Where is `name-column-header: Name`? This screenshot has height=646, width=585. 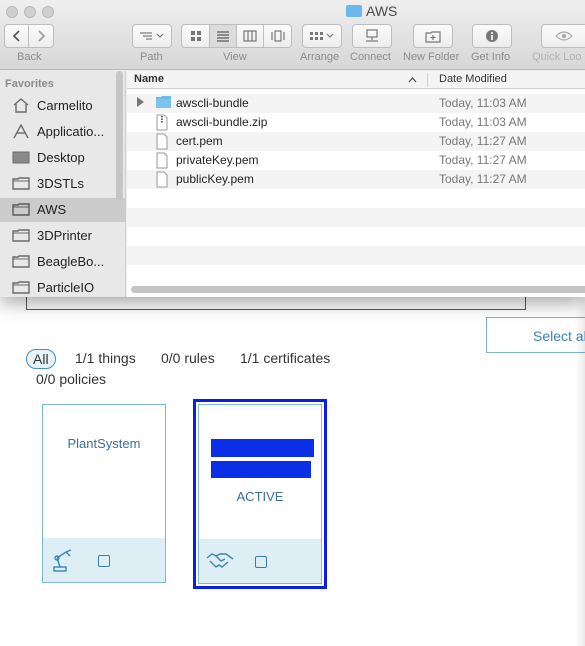
name-column-header: Name is located at coordinates (149, 79).